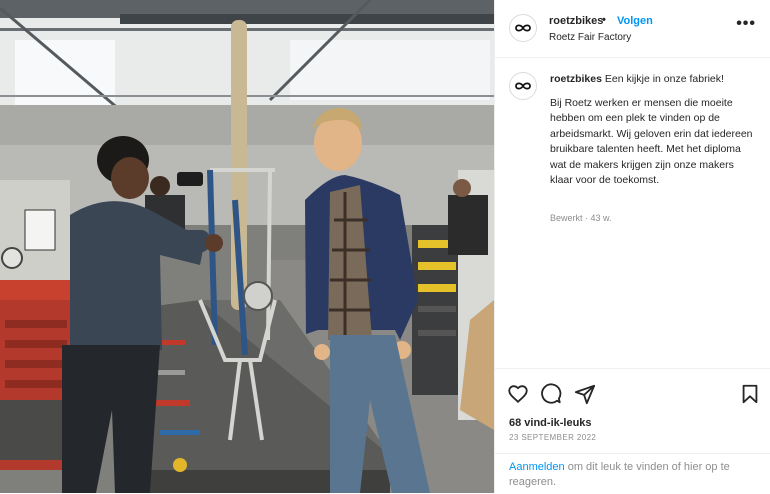  Describe the element at coordinates (750, 394) in the screenshot. I see `bookmark-icon` at that location.